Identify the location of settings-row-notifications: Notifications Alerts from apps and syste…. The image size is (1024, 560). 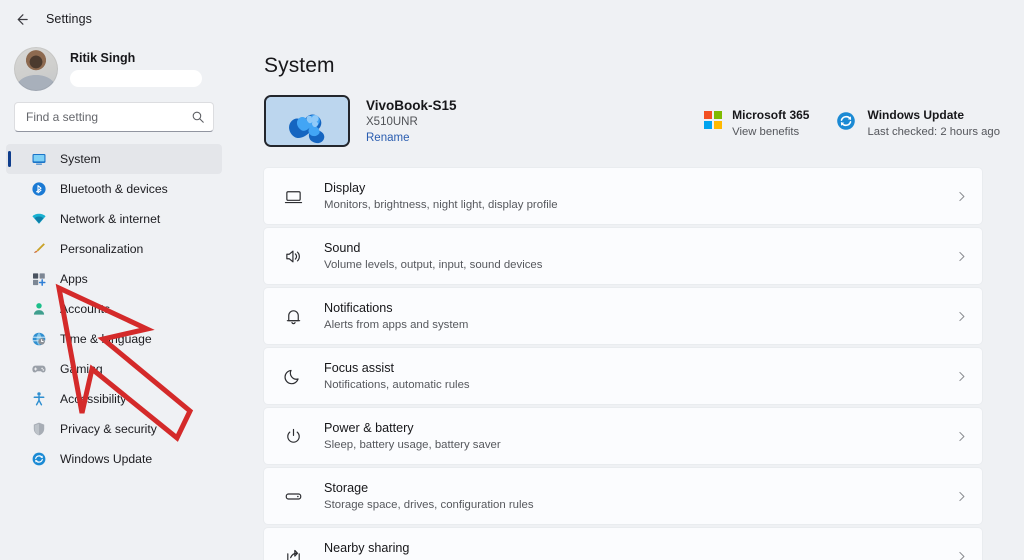
(623, 316).